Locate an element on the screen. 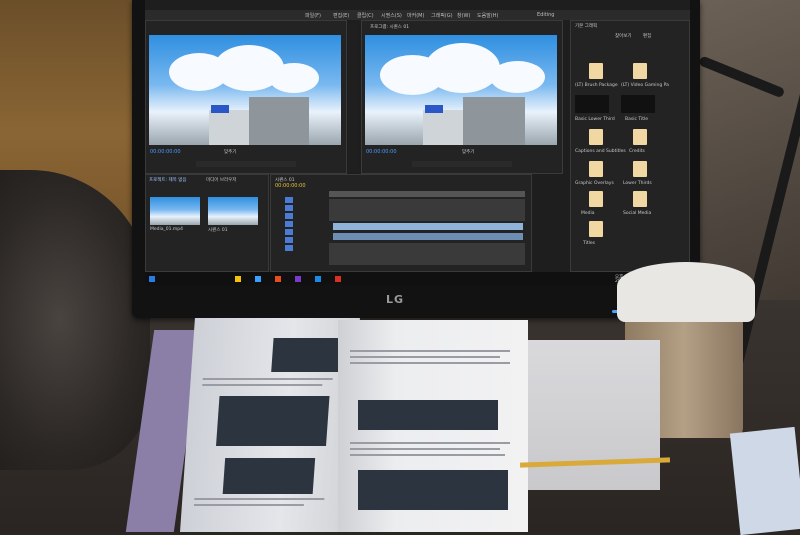 The image size is (800, 535). source-fit: 맞추기 is located at coordinates (230, 152).